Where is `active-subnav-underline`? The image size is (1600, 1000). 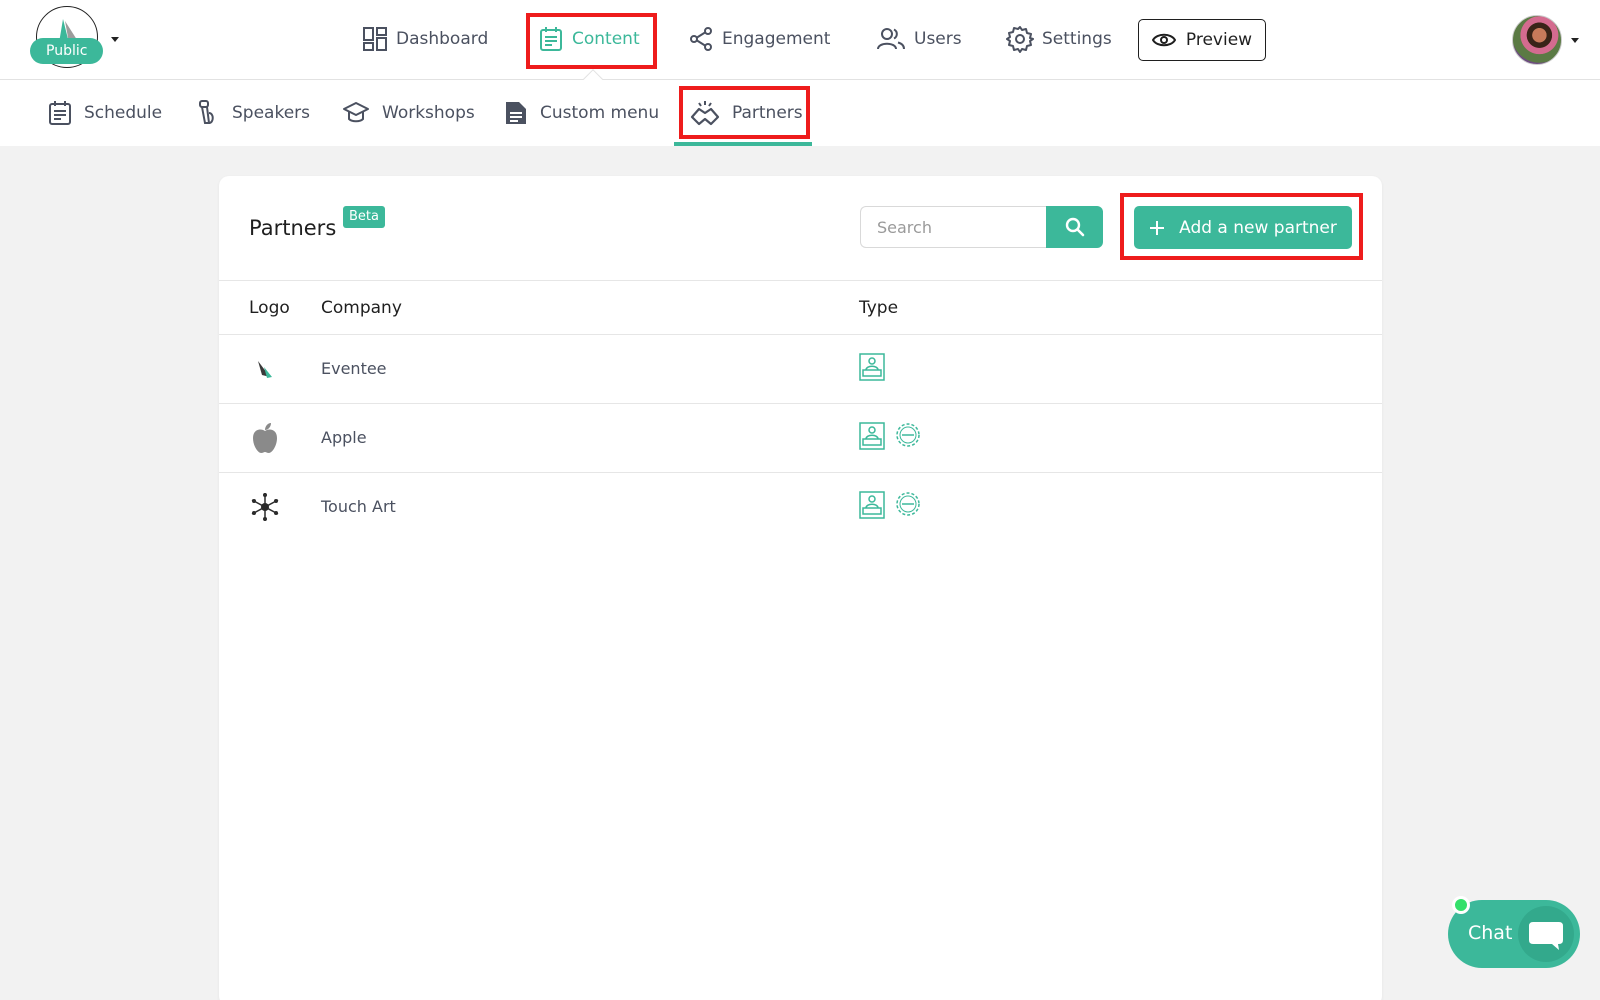
active-subnav-underline is located at coordinates (743, 144).